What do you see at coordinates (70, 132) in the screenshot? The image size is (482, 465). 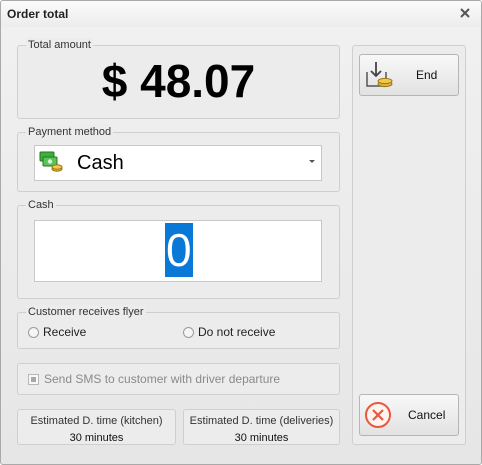 I see `payment-method-label: Payment method` at bounding box center [70, 132].